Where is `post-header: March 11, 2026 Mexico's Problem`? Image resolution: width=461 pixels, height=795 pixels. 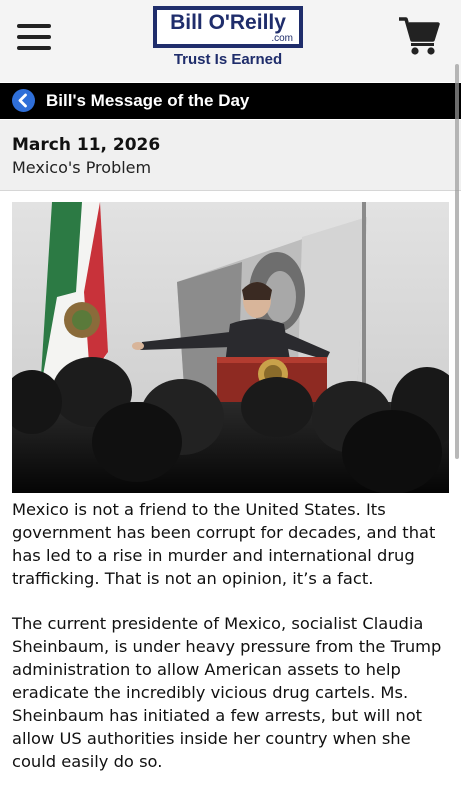 post-header: March 11, 2026 Mexico's Problem is located at coordinates (230, 155).